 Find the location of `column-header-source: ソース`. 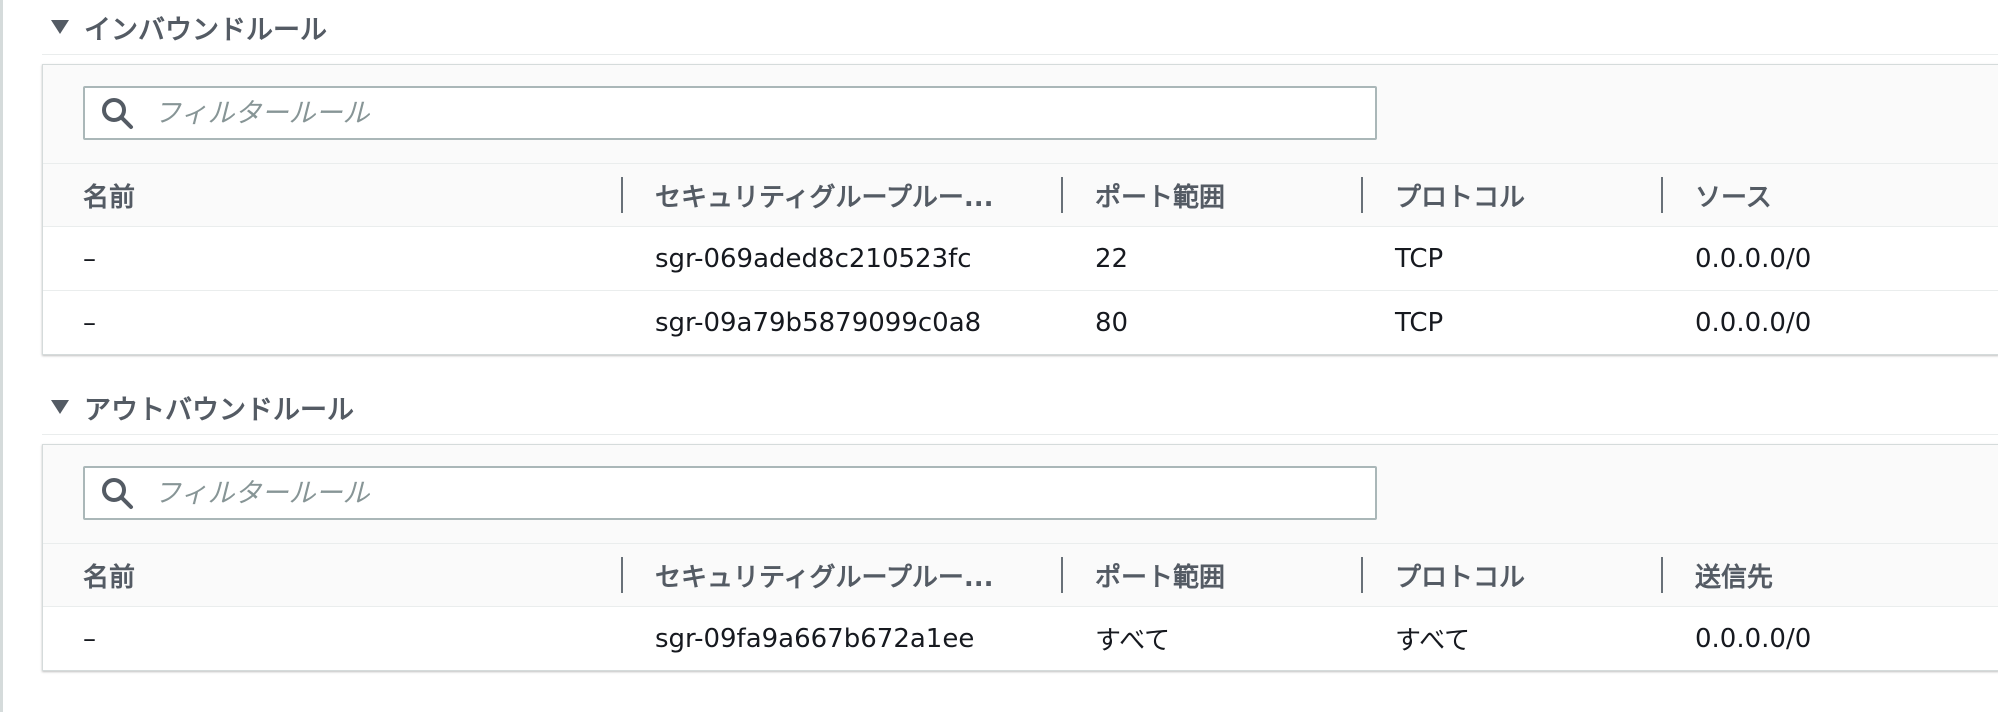

column-header-source: ソース is located at coordinates (1845, 195).